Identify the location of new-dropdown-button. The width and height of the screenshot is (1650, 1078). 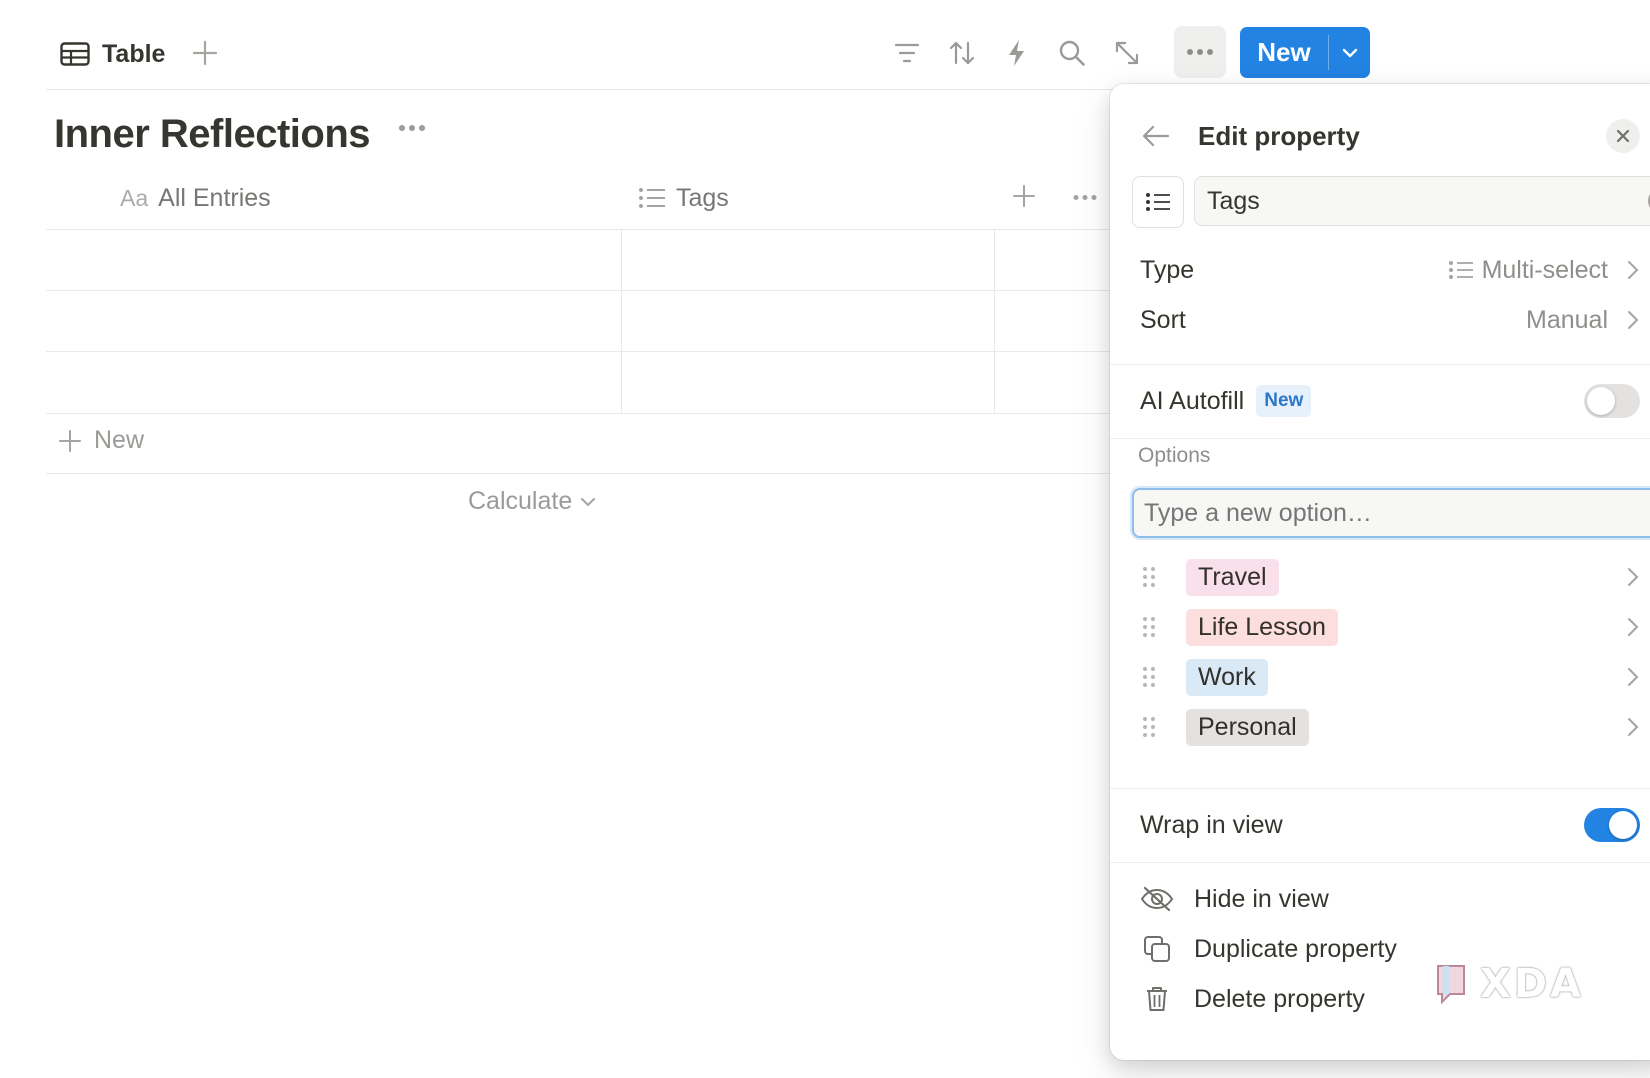
(1349, 52).